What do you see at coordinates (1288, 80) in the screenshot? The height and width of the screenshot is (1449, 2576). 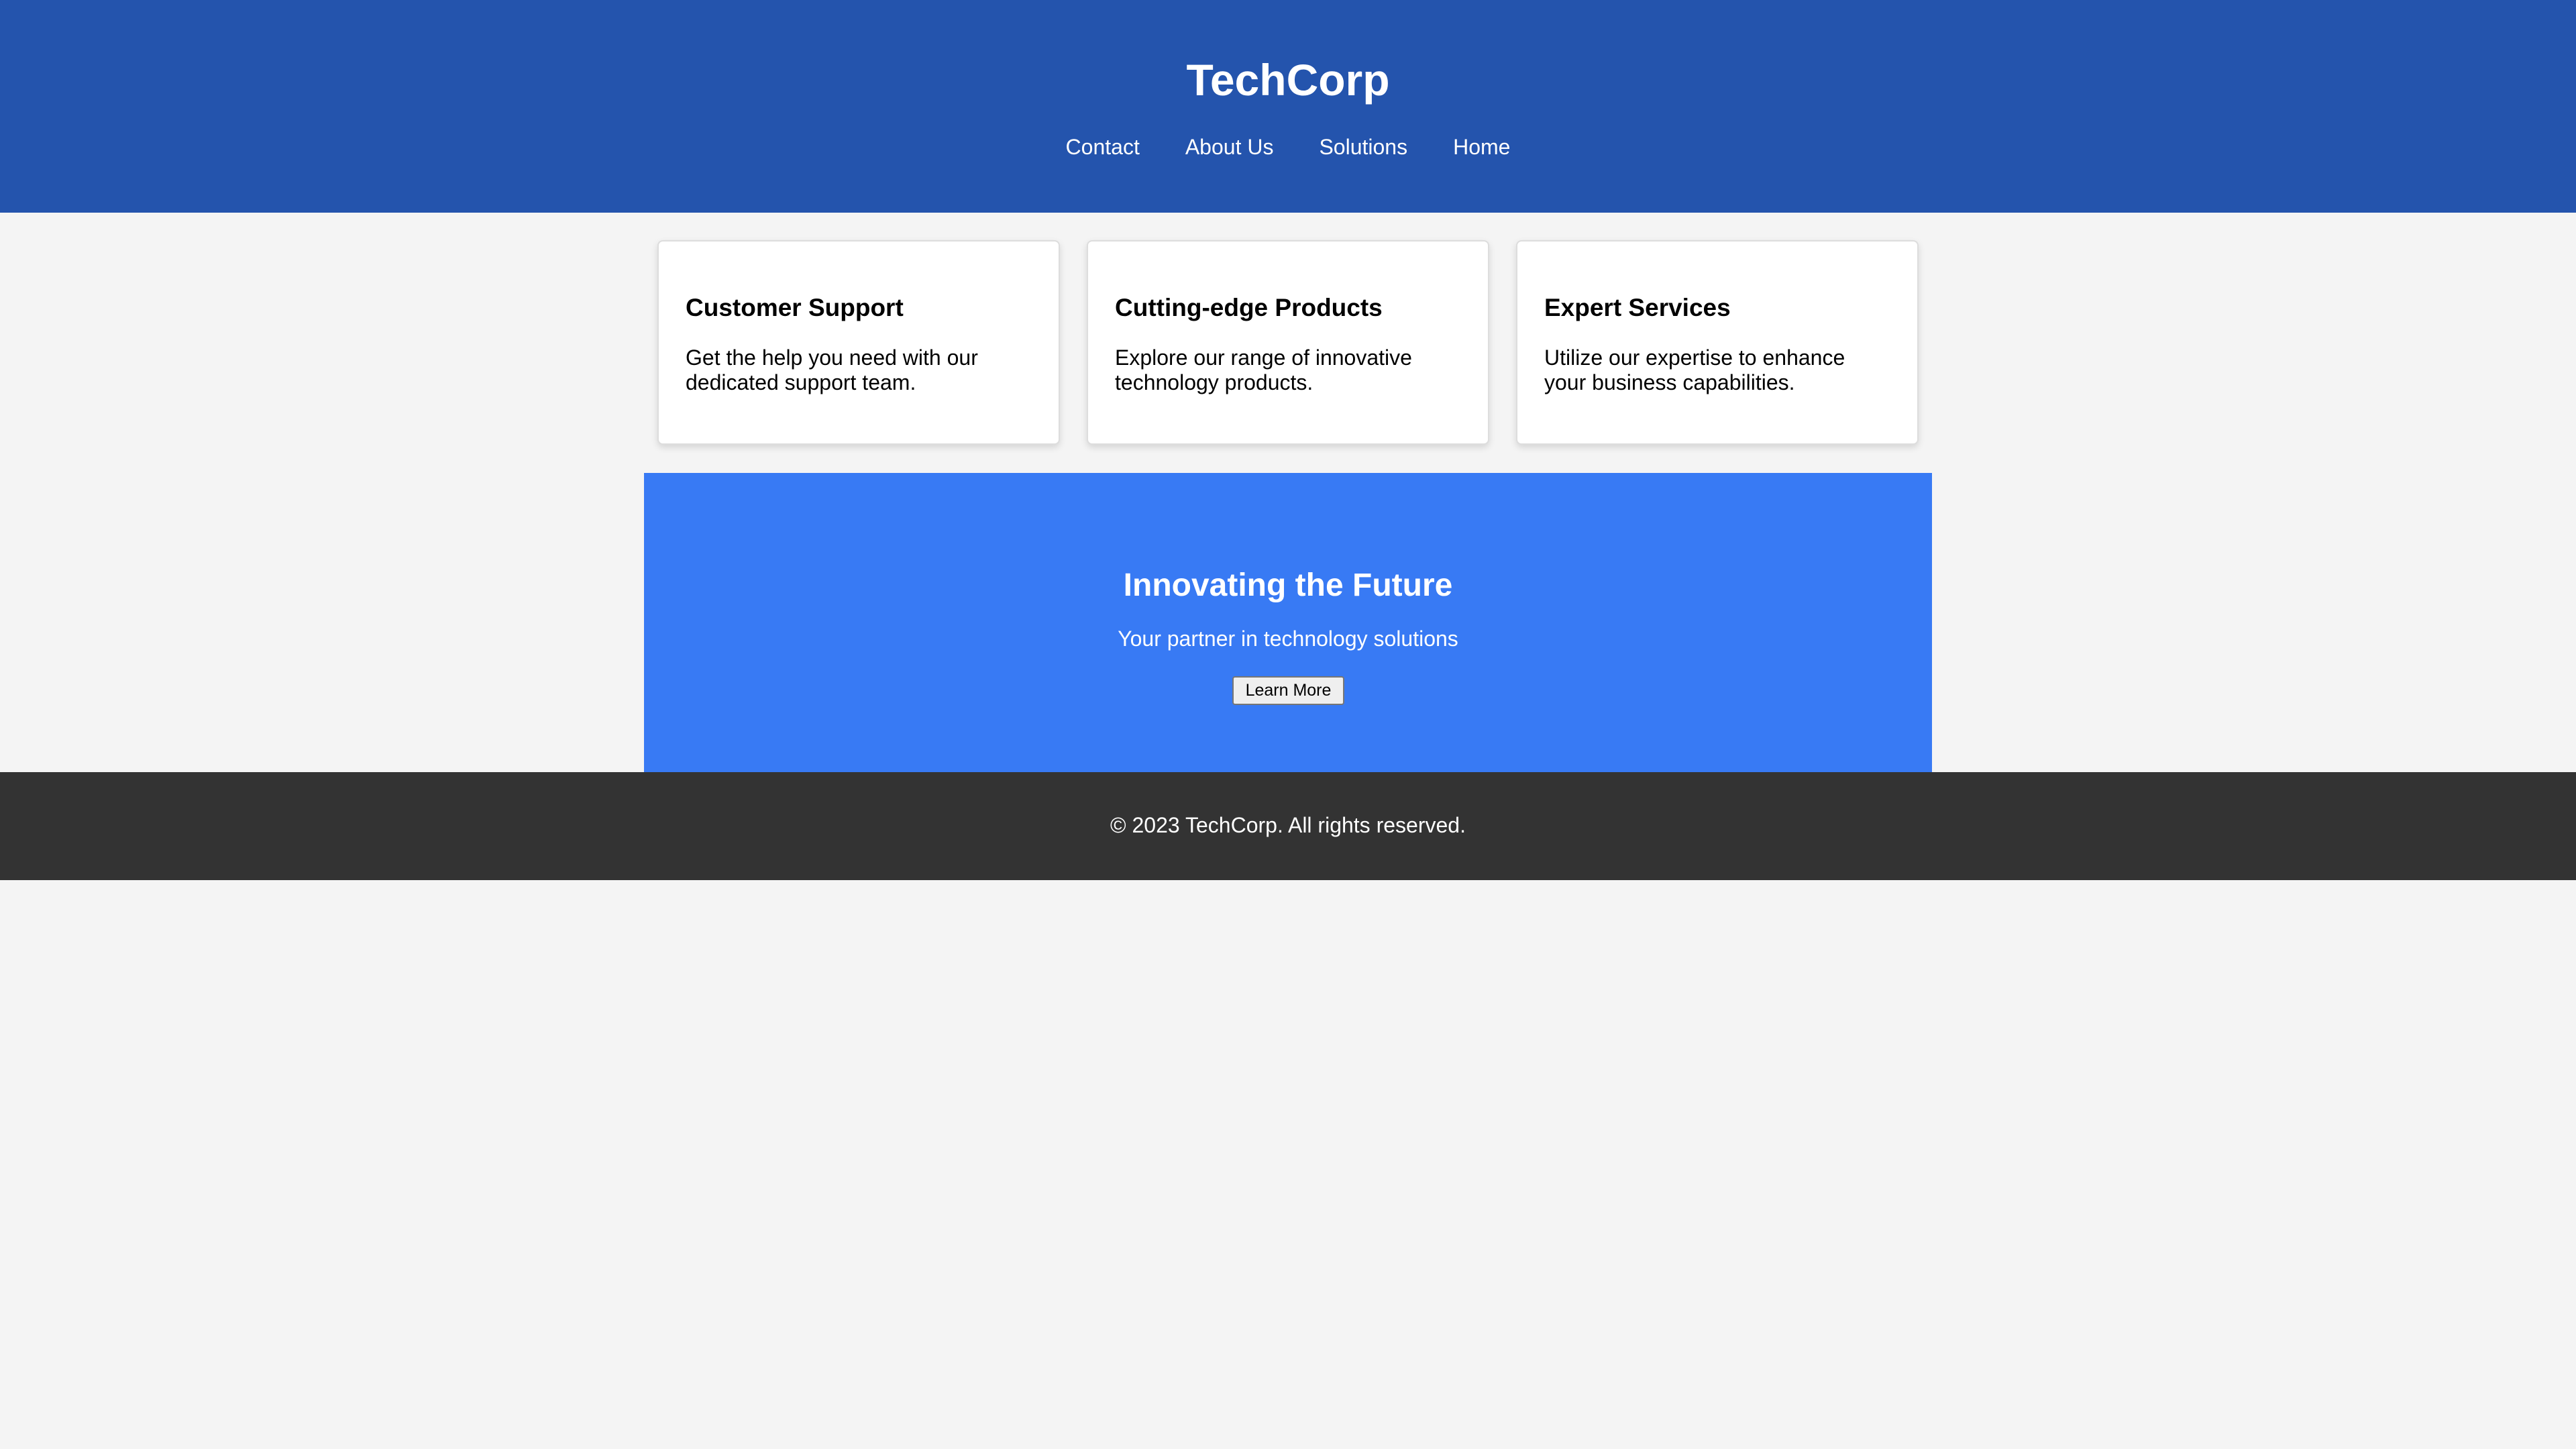 I see `brand-title: TechCorp` at bounding box center [1288, 80].